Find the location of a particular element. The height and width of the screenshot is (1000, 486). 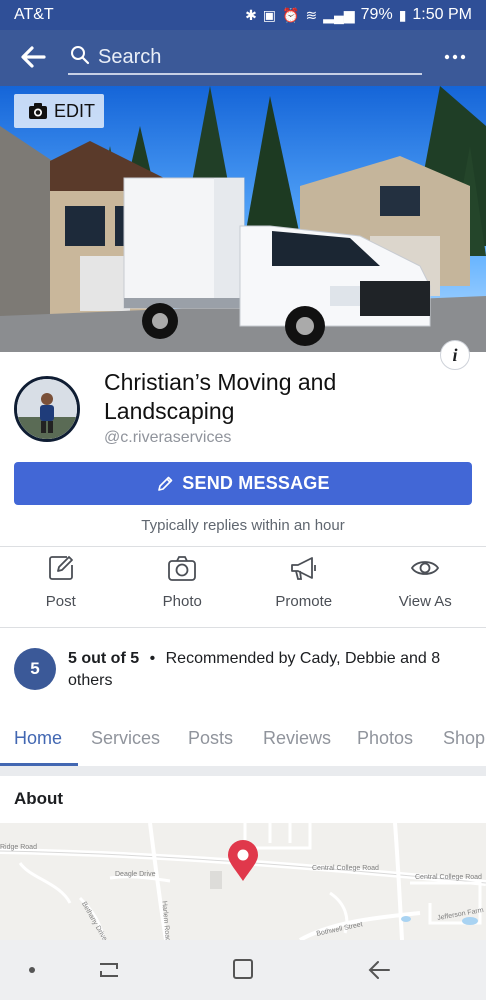

response-time-note: Typically replies within an hour is located at coordinates (243, 525).